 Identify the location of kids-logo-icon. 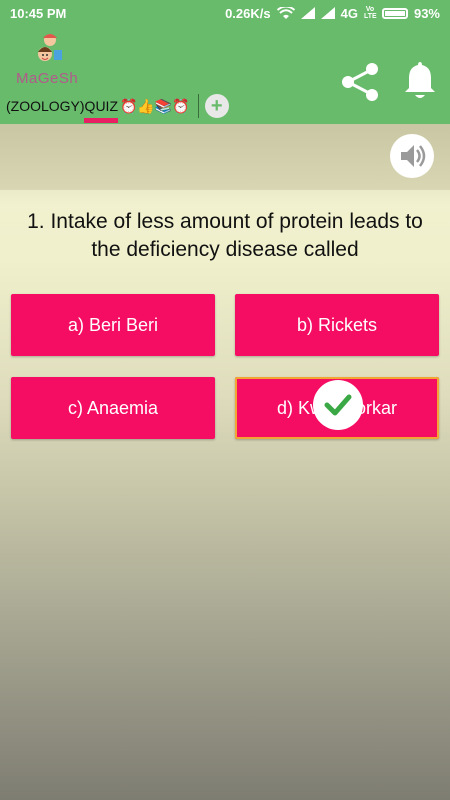
(50, 47).